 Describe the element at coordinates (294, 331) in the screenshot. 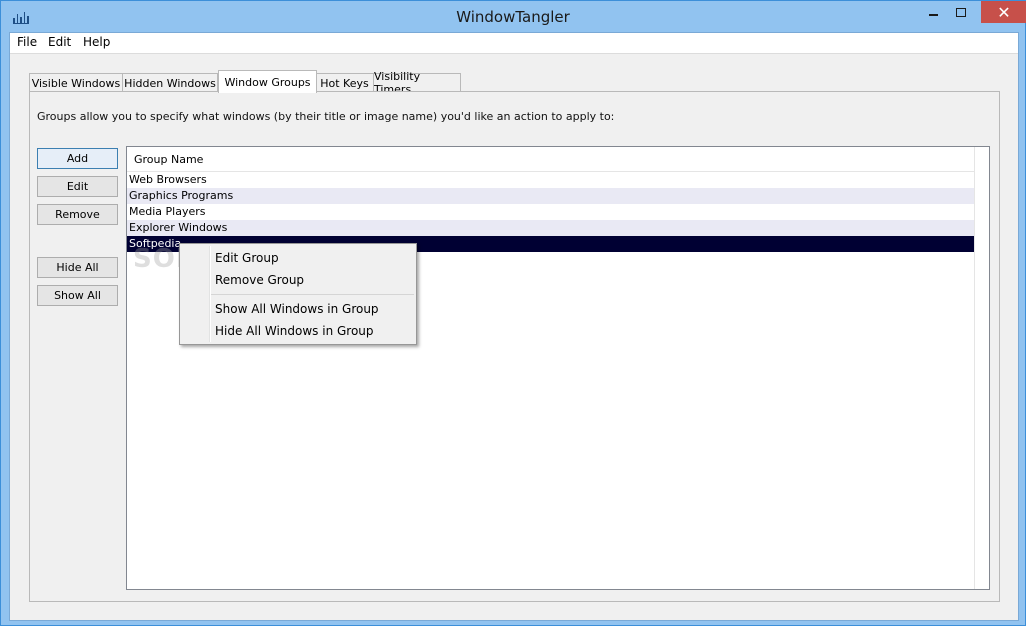

I see `context-item-label: Hide All Windows in Group` at that location.